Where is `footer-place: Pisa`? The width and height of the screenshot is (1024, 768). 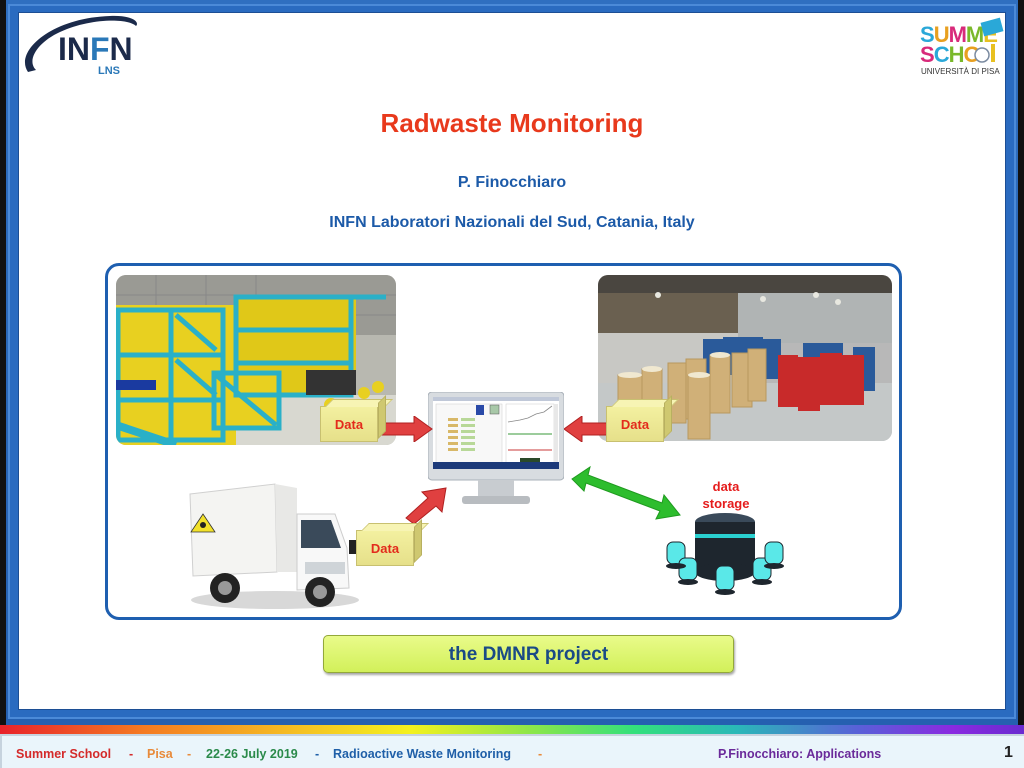 footer-place: Pisa is located at coordinates (160, 754).